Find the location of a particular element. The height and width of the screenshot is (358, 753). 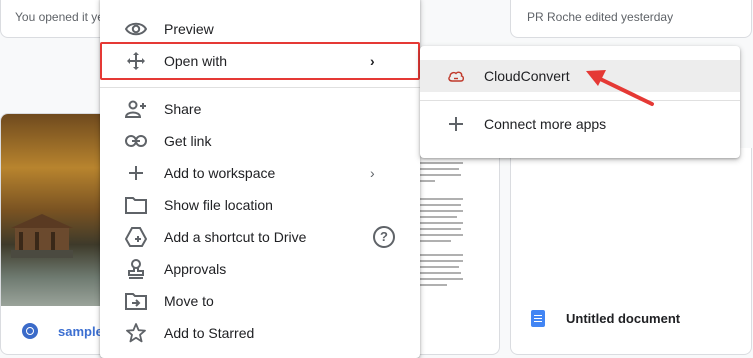

menu-item-get-link: Get link is located at coordinates (260, 141).